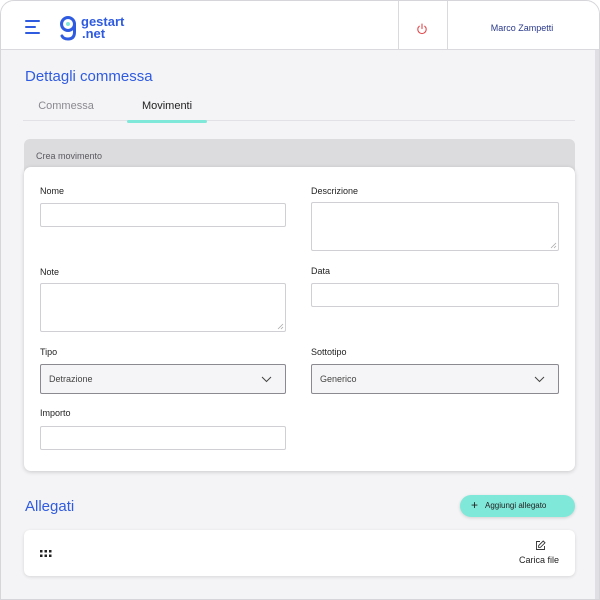  I want to click on descrizione-label: Descrizione, so click(335, 191).